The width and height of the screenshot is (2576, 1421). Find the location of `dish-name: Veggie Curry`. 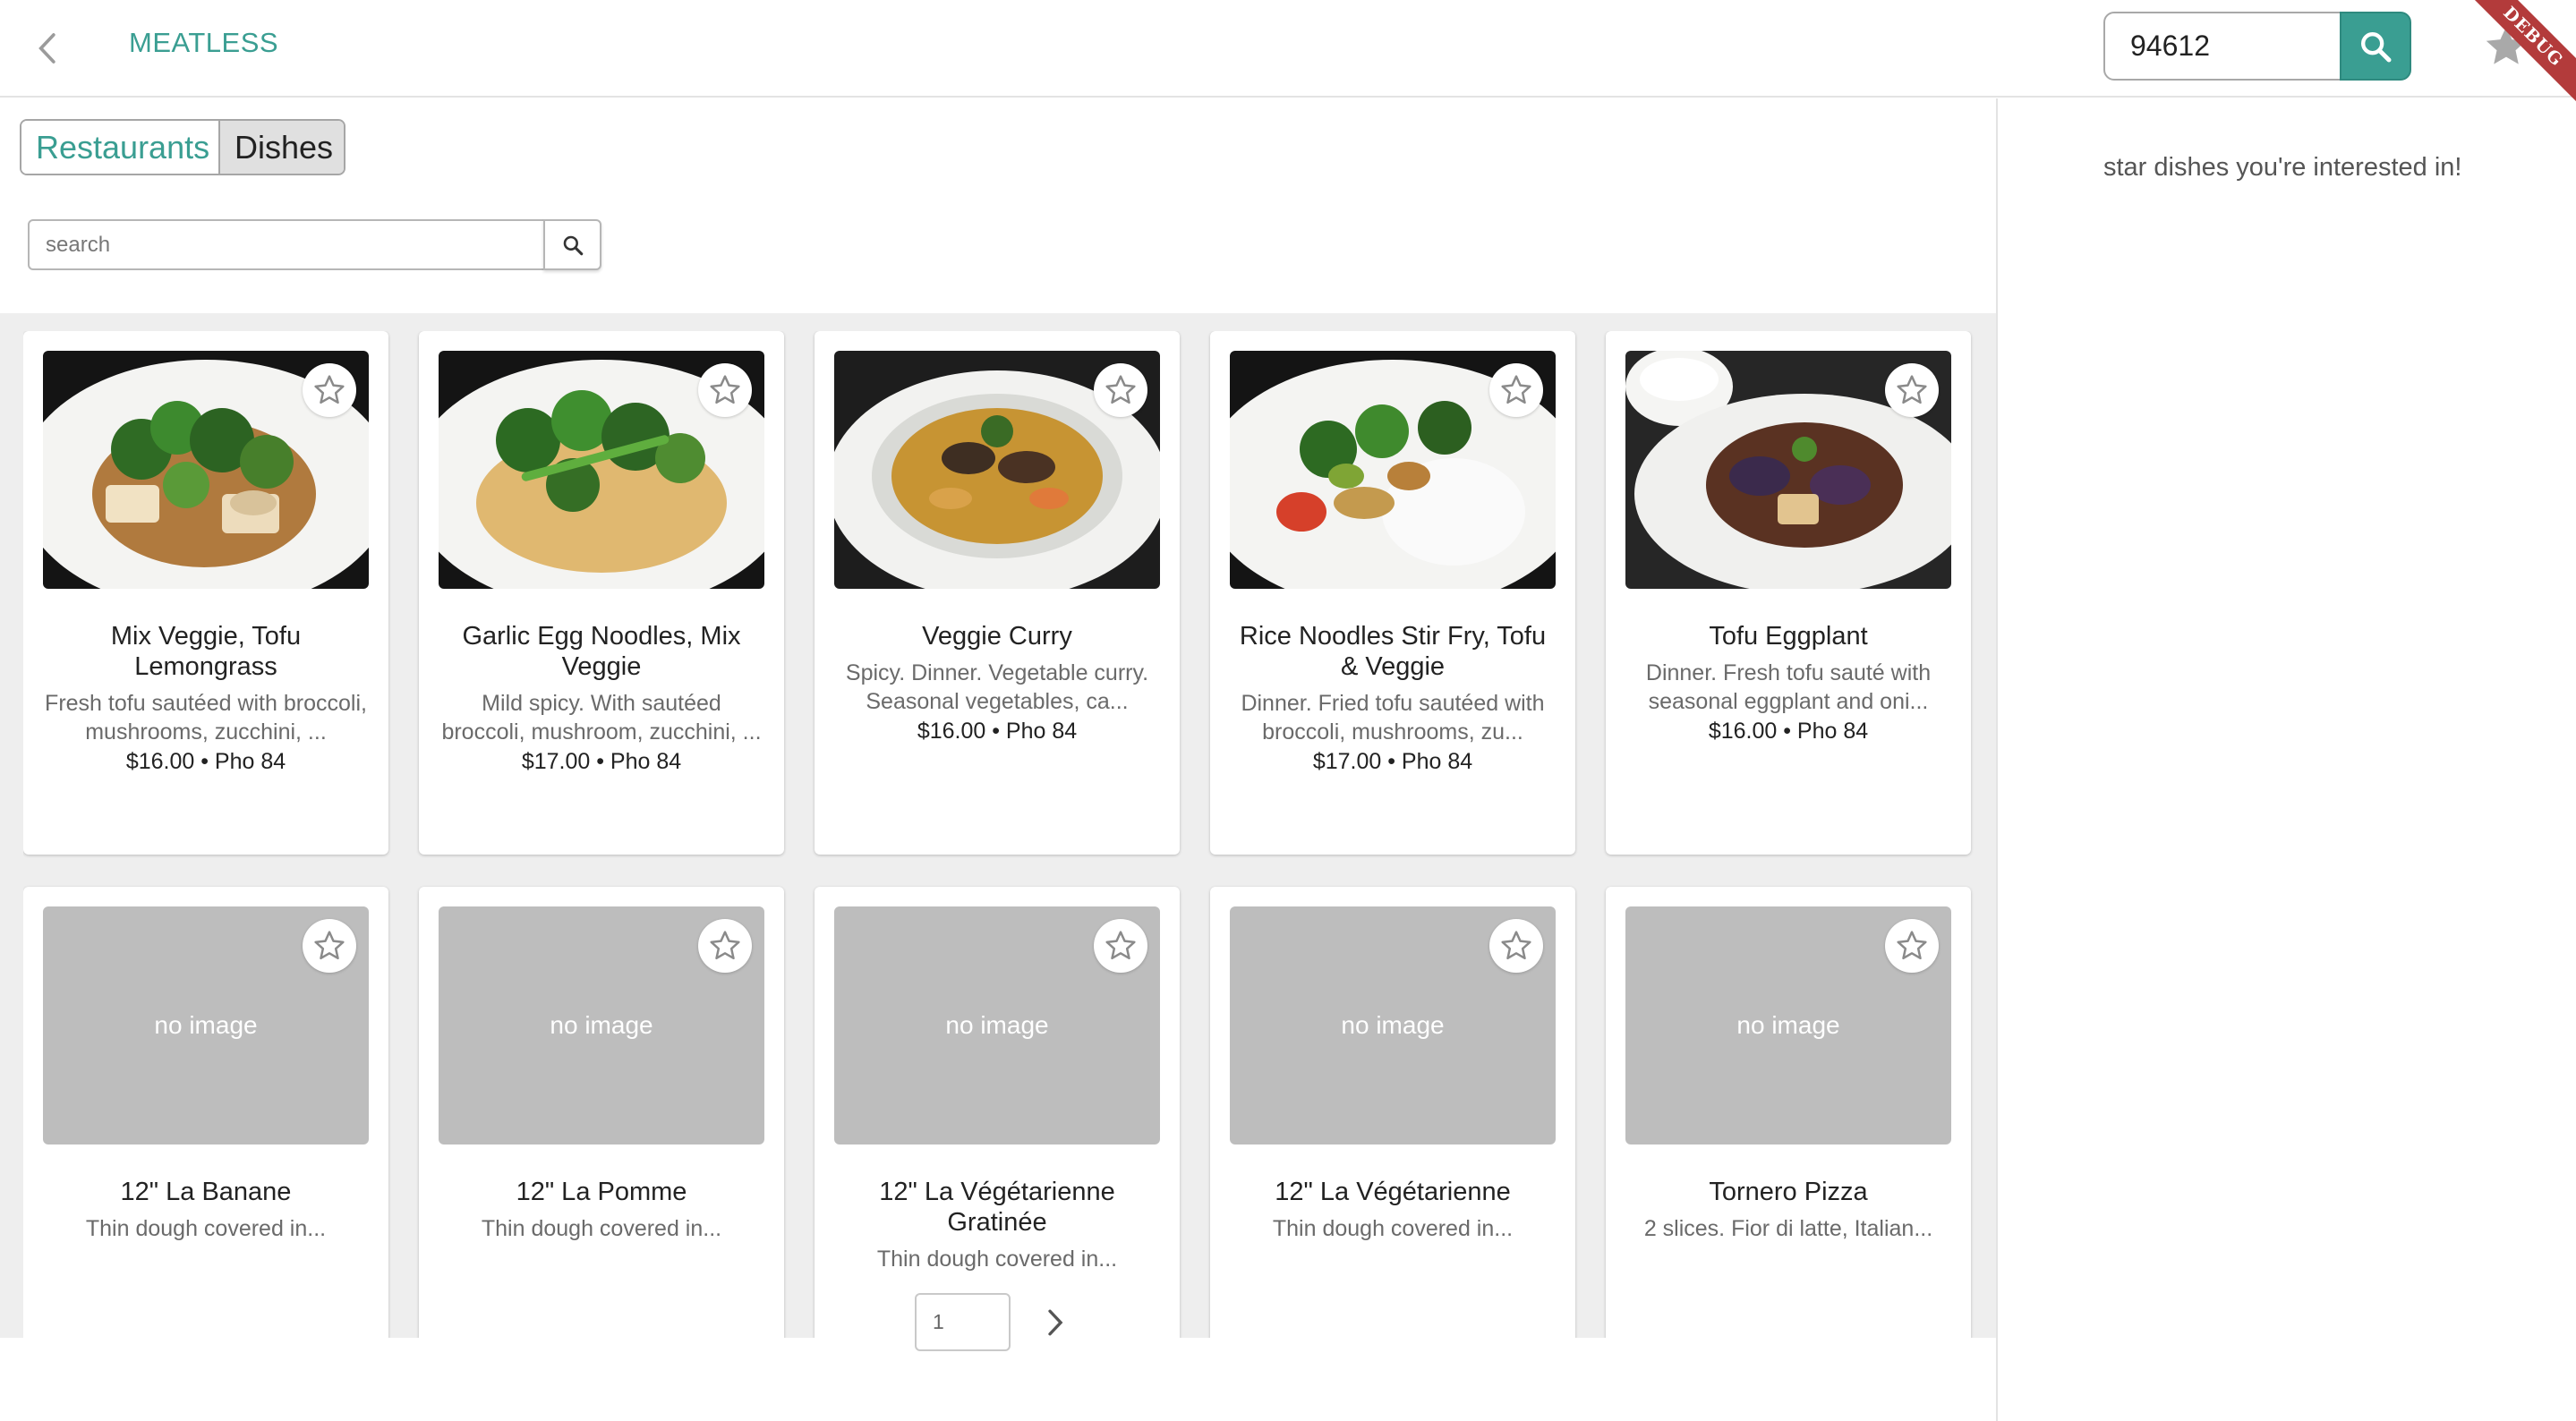

dish-name: Veggie Curry is located at coordinates (997, 636).